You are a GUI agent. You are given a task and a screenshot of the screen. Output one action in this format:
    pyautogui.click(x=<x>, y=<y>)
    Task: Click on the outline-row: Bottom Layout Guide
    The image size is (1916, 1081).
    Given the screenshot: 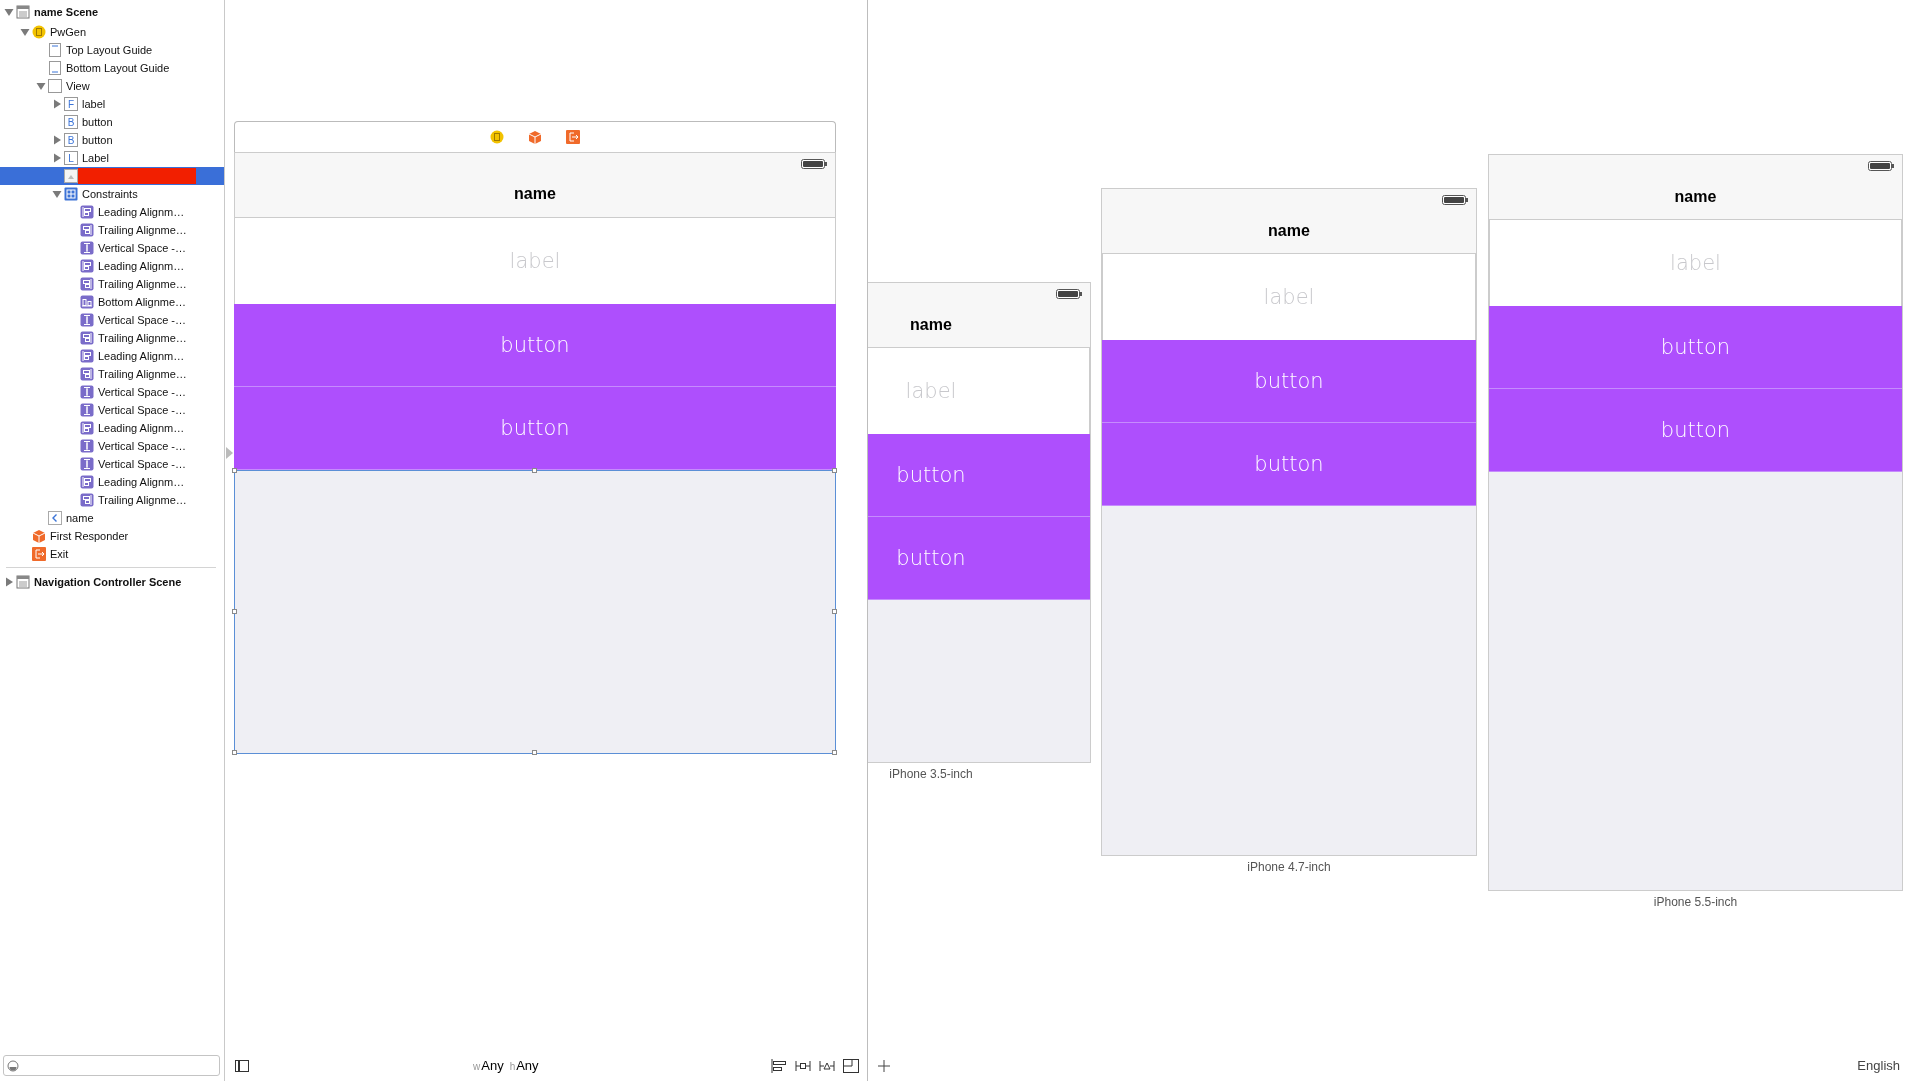 What is the action you would take?
    pyautogui.click(x=112, y=68)
    